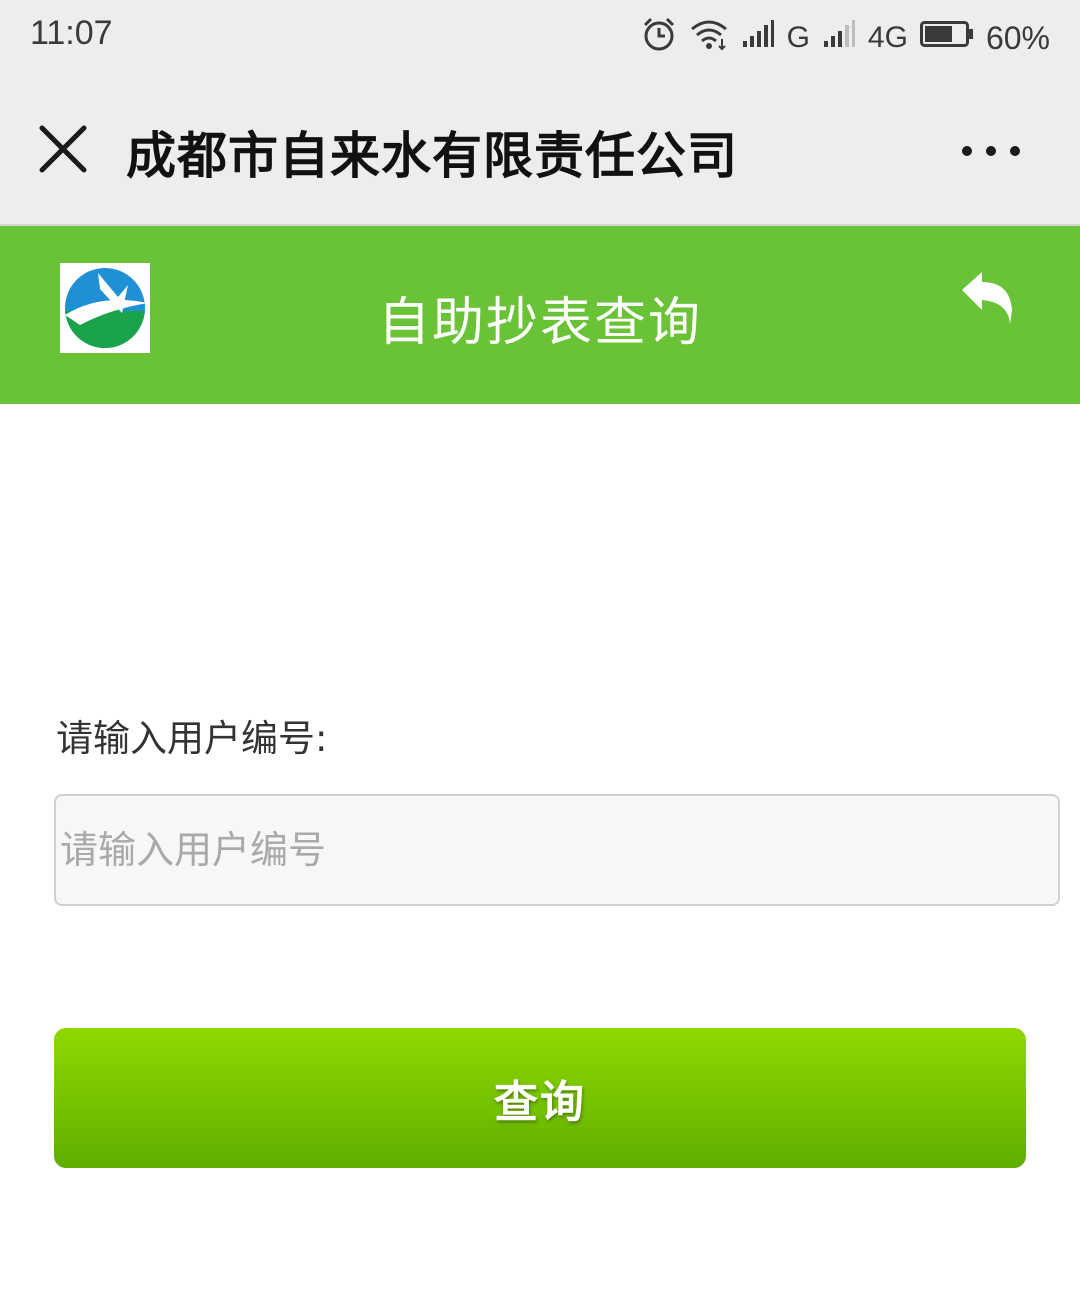  I want to click on battery-icon, so click(946, 38).